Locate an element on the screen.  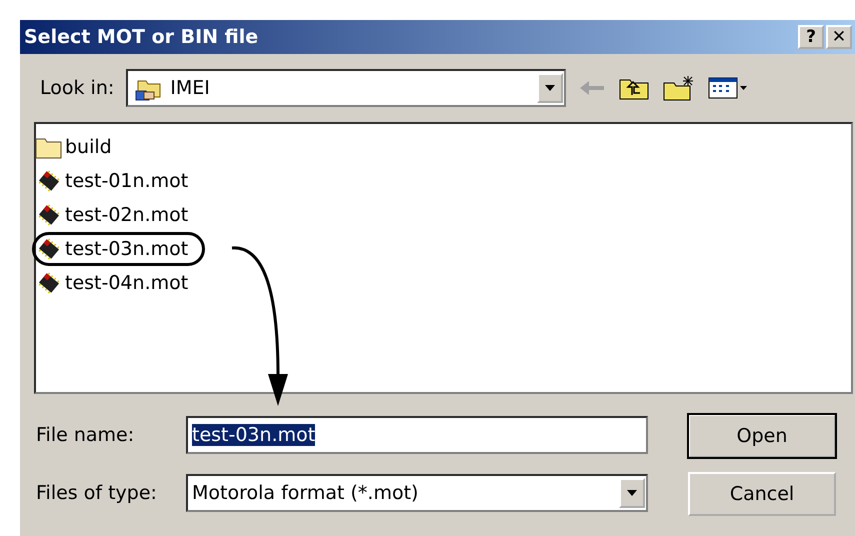
file-item: test-01n.mot is located at coordinates (119, 181).